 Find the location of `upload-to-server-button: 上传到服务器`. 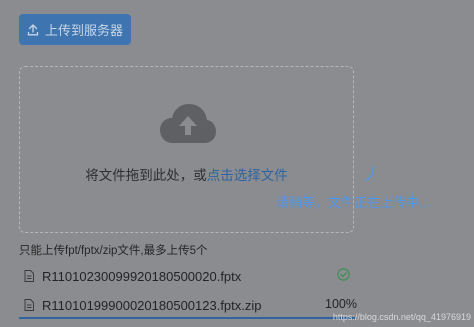

upload-to-server-button: 上传到服务器 is located at coordinates (75, 29).